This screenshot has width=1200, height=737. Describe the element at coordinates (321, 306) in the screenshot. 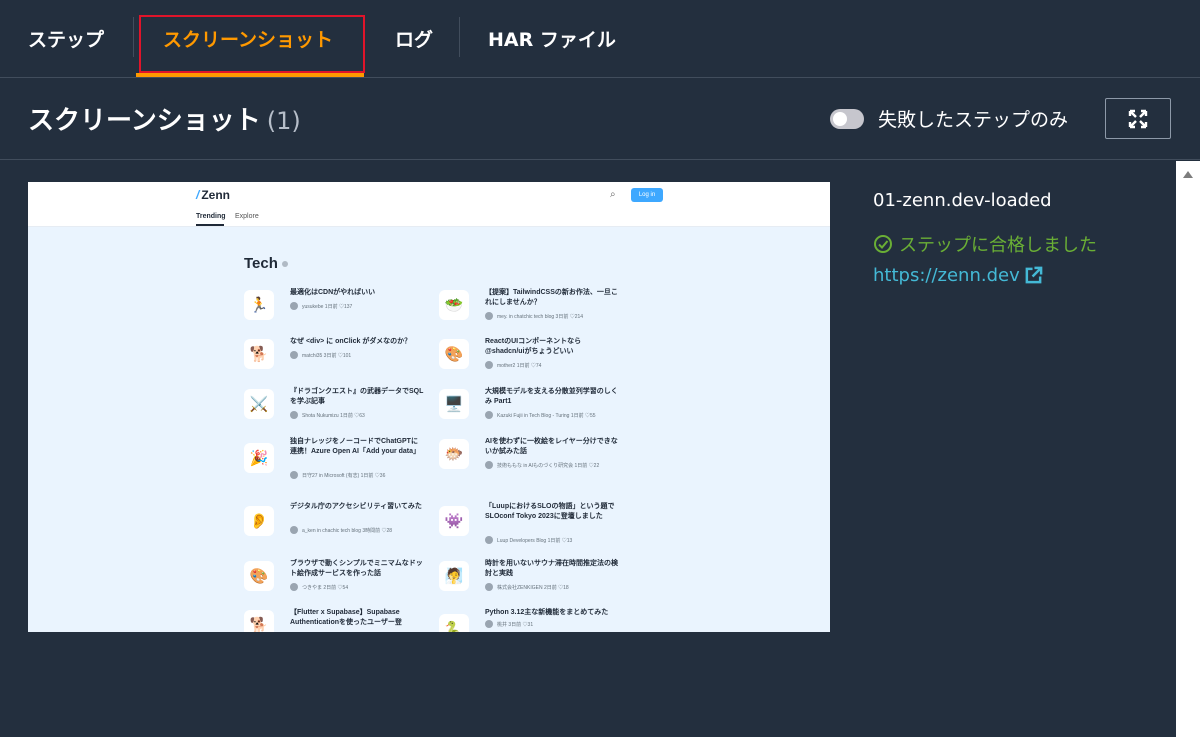

I see `article-meta: yusukebe 1日前 ♡137` at that location.